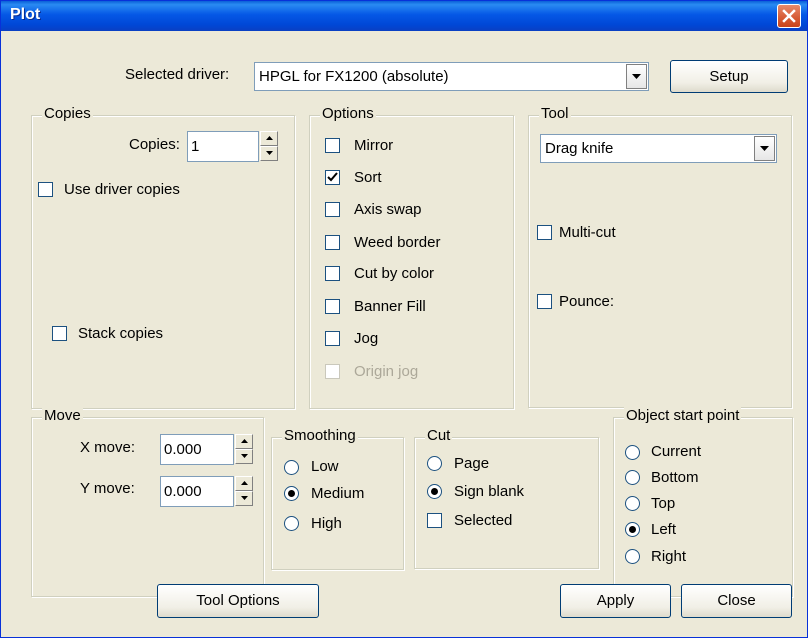 The height and width of the screenshot is (640, 810). Describe the element at coordinates (675, 477) in the screenshot. I see `start-bottom-label: Bottom` at that location.